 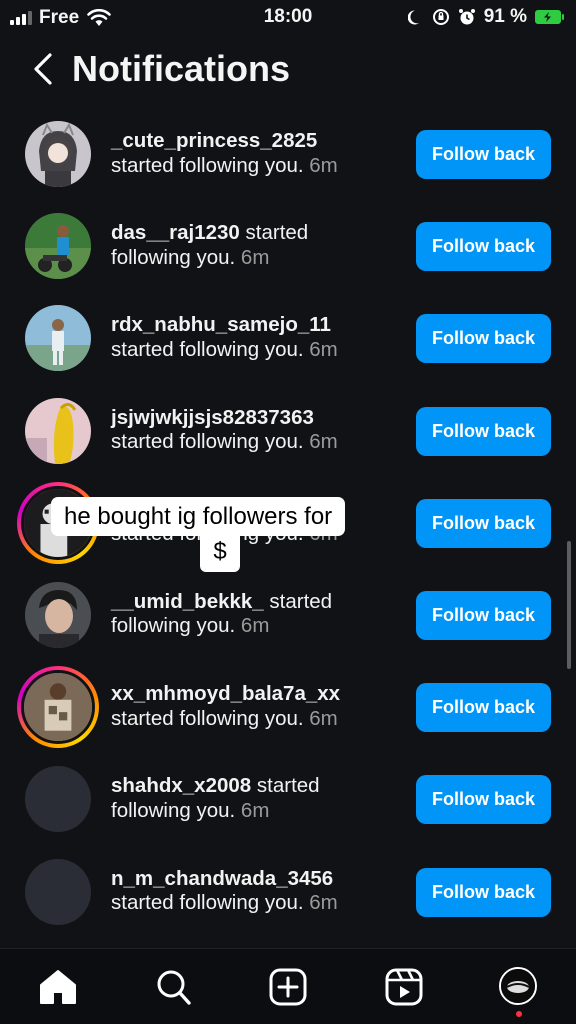 I want to click on home-icon, so click(x=58, y=987).